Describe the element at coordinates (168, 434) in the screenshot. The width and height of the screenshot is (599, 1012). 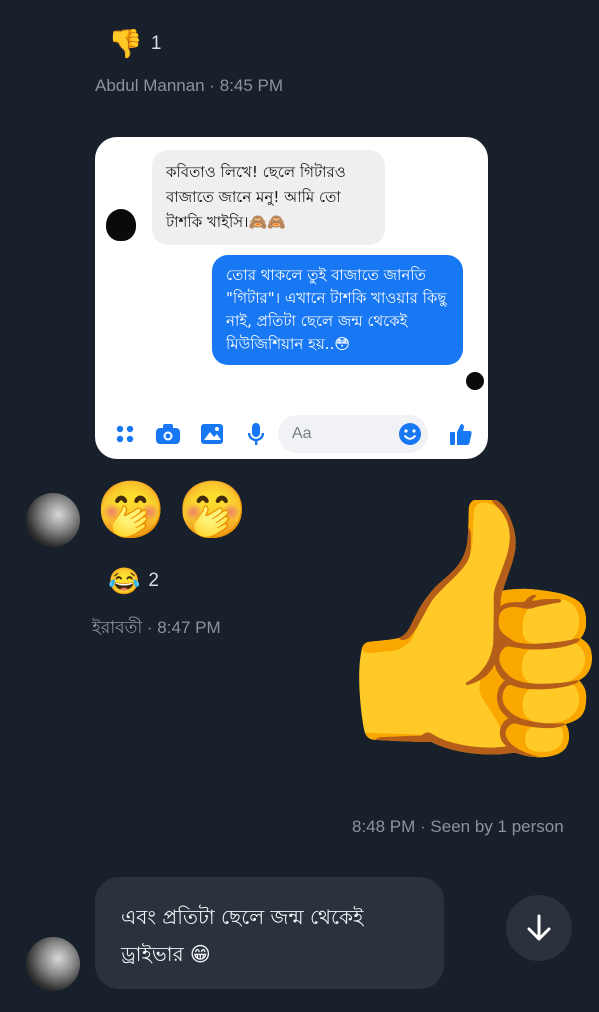
I see `camera-icon` at that location.